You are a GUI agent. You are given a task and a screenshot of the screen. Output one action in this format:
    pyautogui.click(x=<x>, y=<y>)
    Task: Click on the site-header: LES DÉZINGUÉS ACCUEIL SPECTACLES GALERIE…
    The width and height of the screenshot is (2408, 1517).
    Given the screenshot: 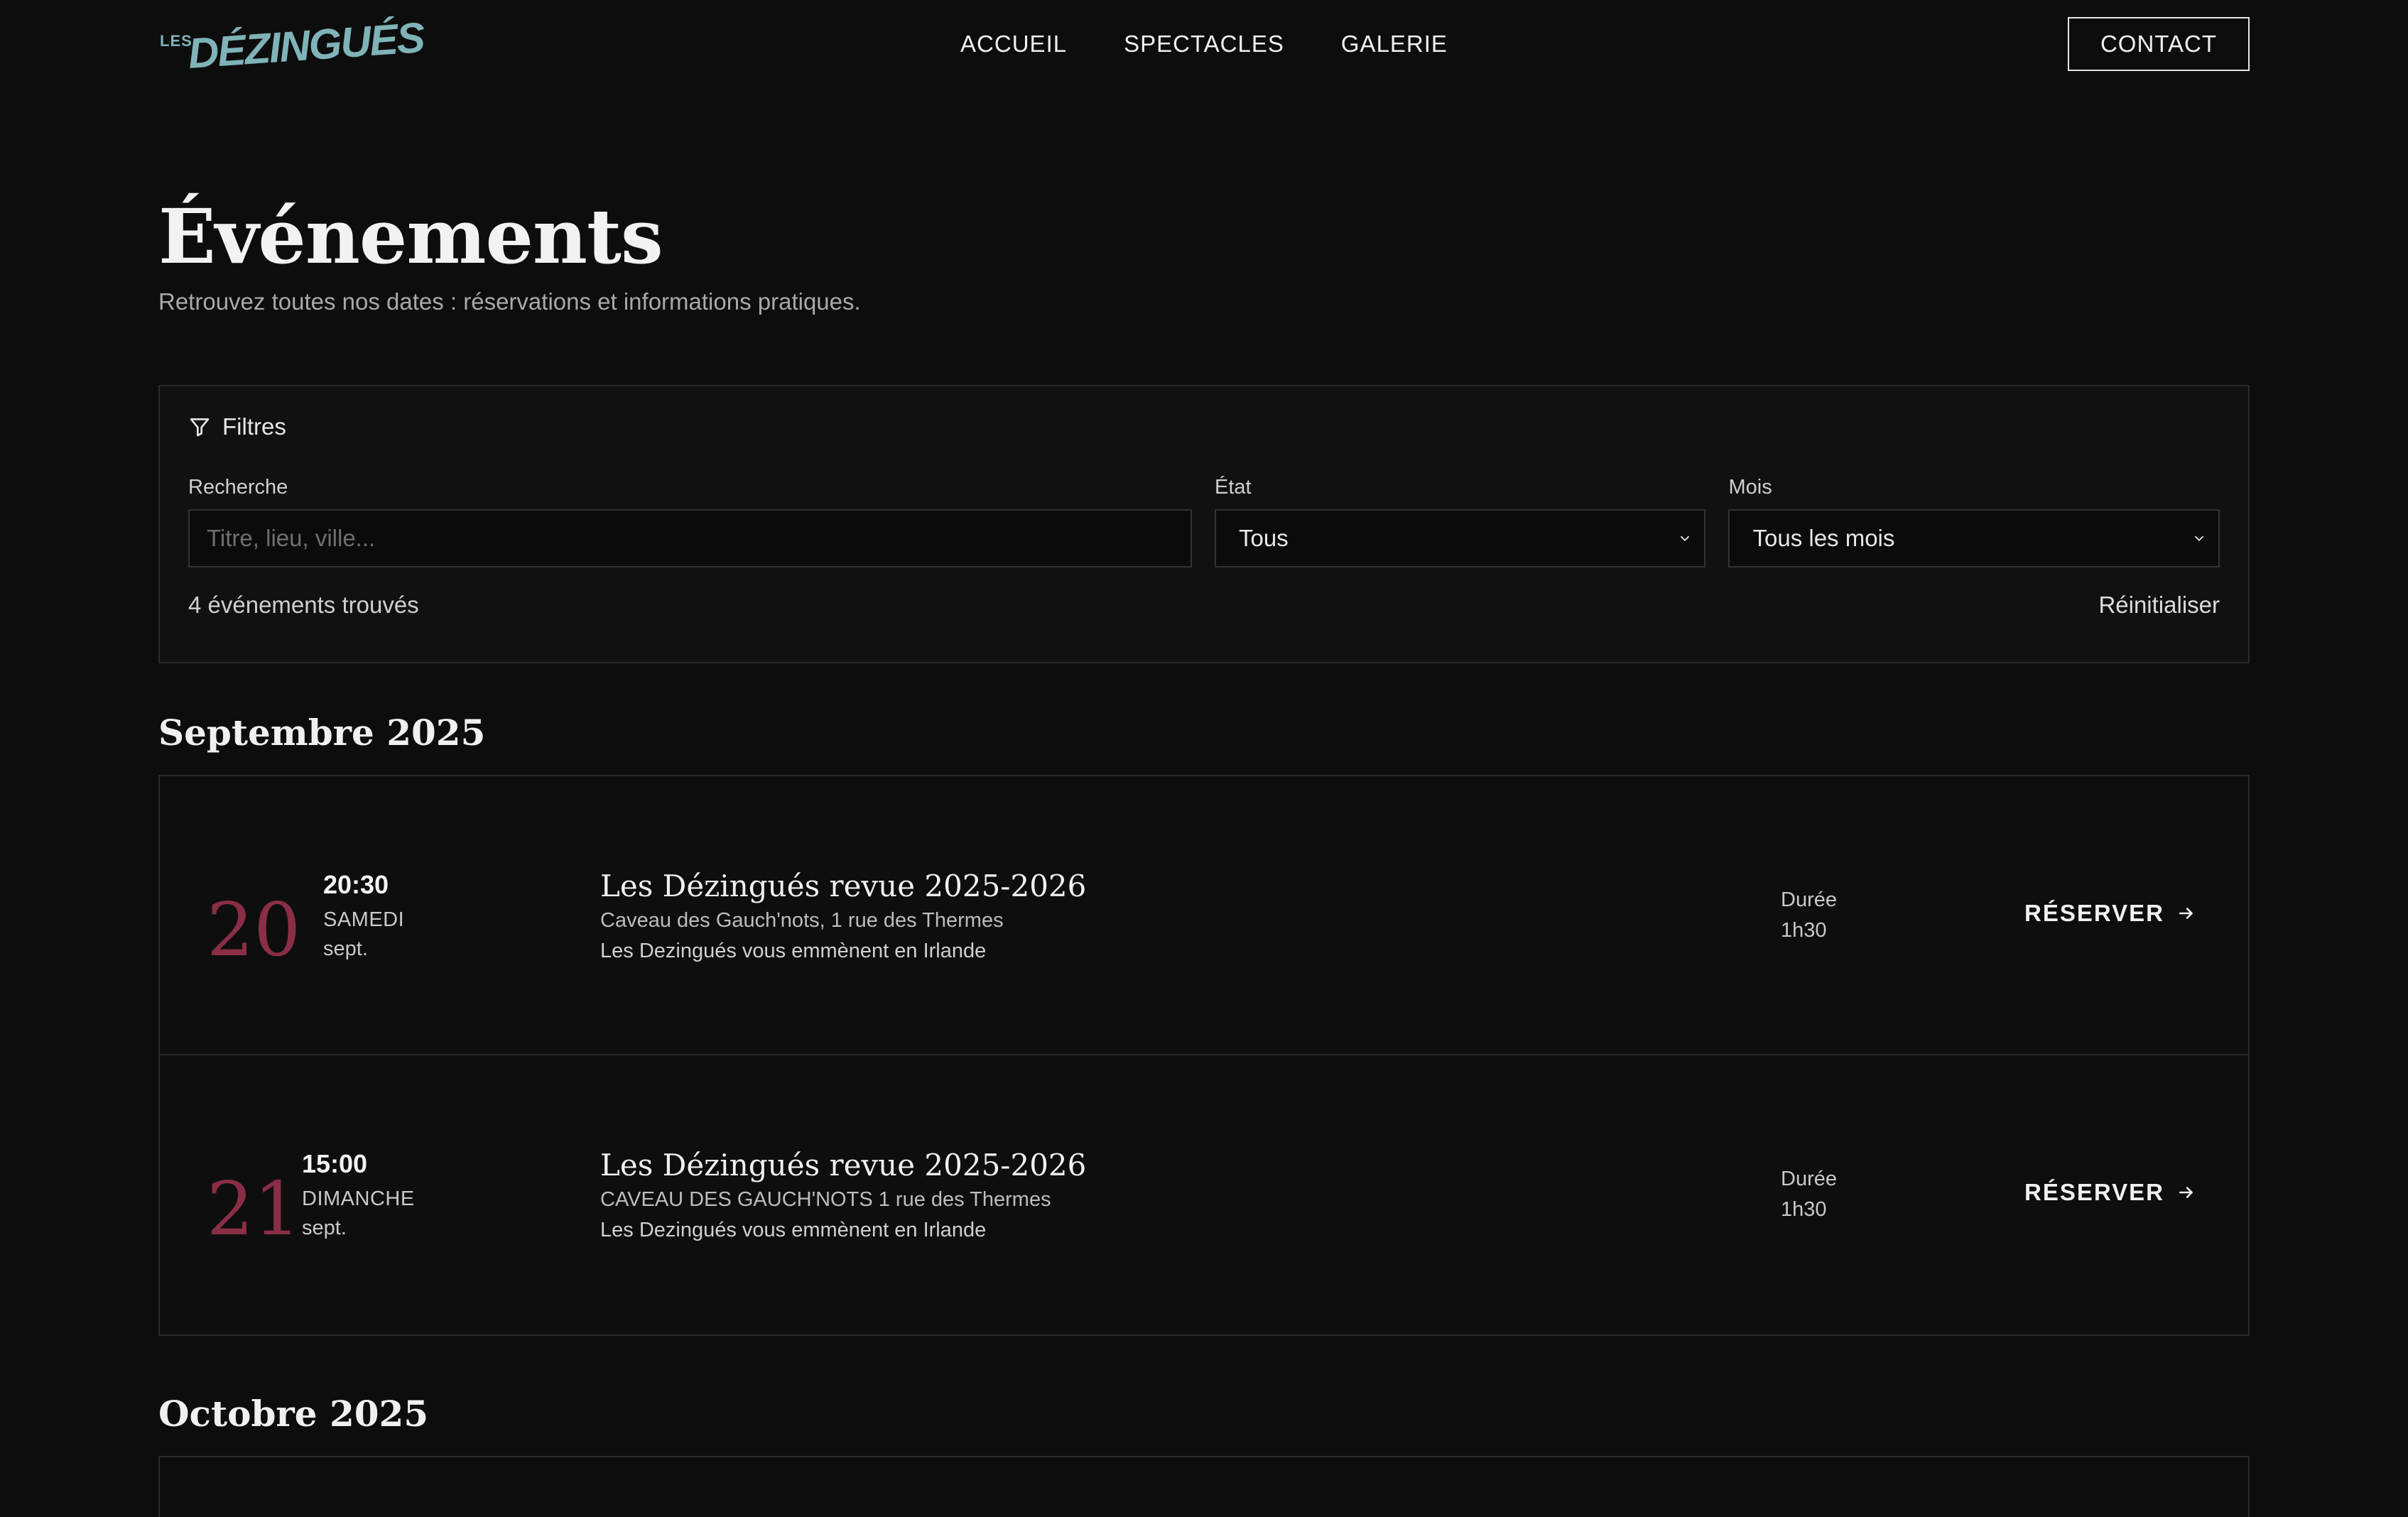 What is the action you would take?
    pyautogui.click(x=1204, y=44)
    